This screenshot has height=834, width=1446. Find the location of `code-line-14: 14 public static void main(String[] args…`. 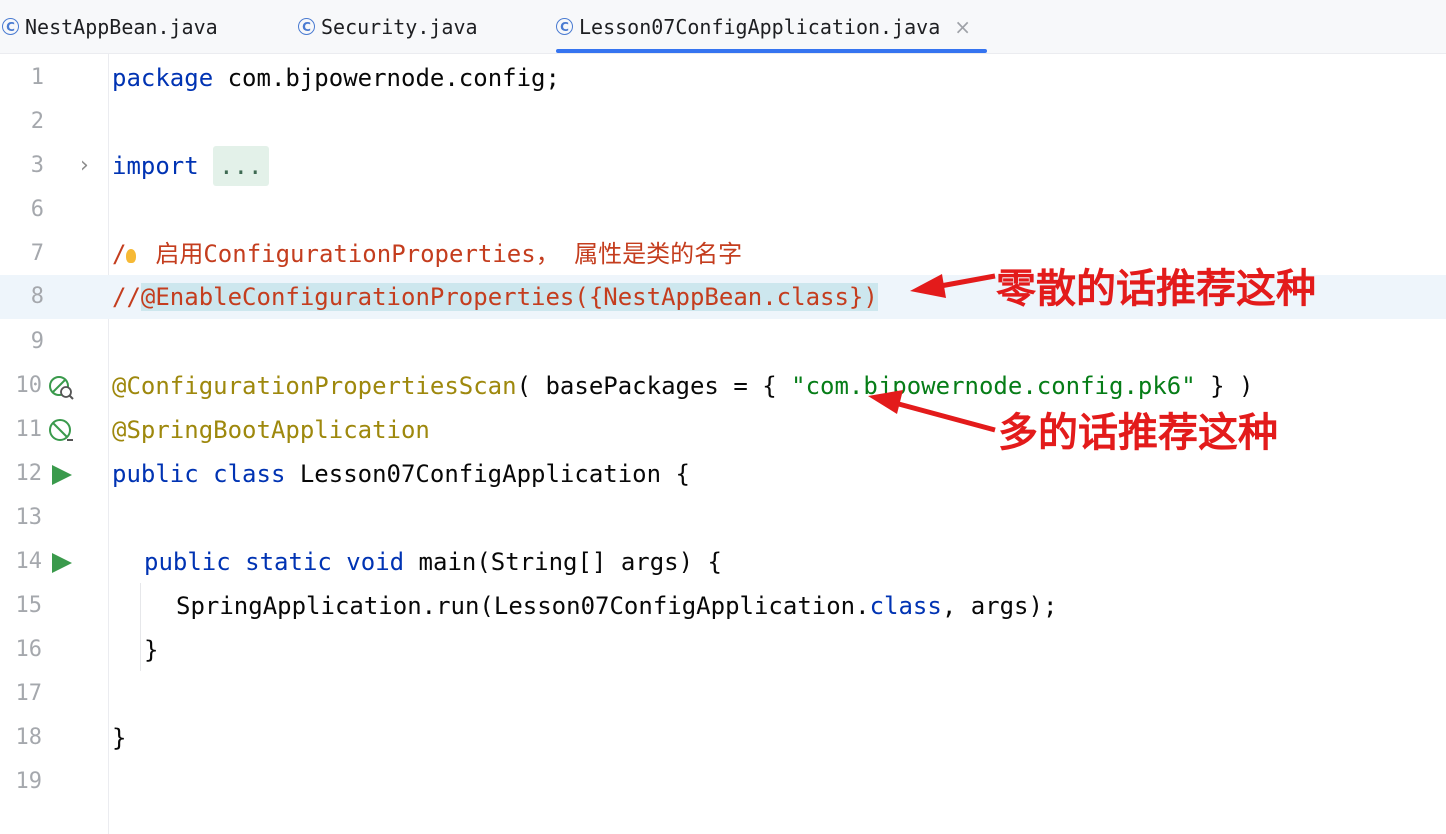

code-line-14: 14 public static void main(String[] args… is located at coordinates (723, 562).